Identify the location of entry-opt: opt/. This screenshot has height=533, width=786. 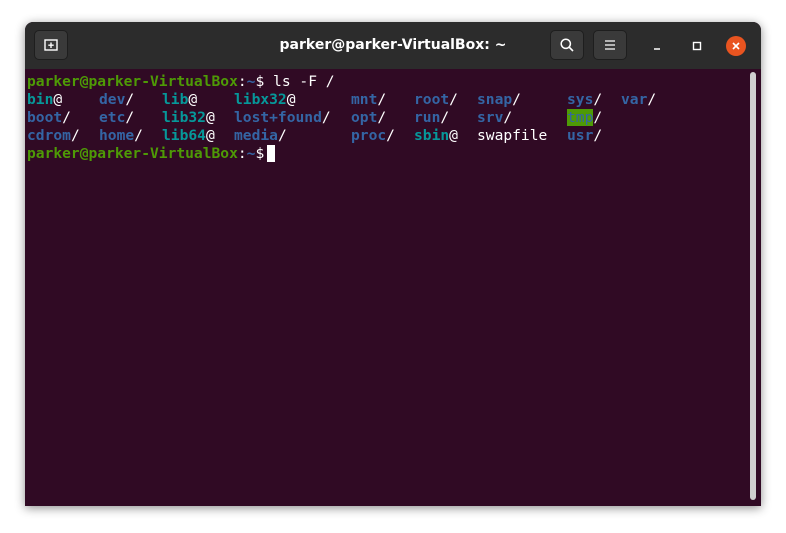
(368, 118).